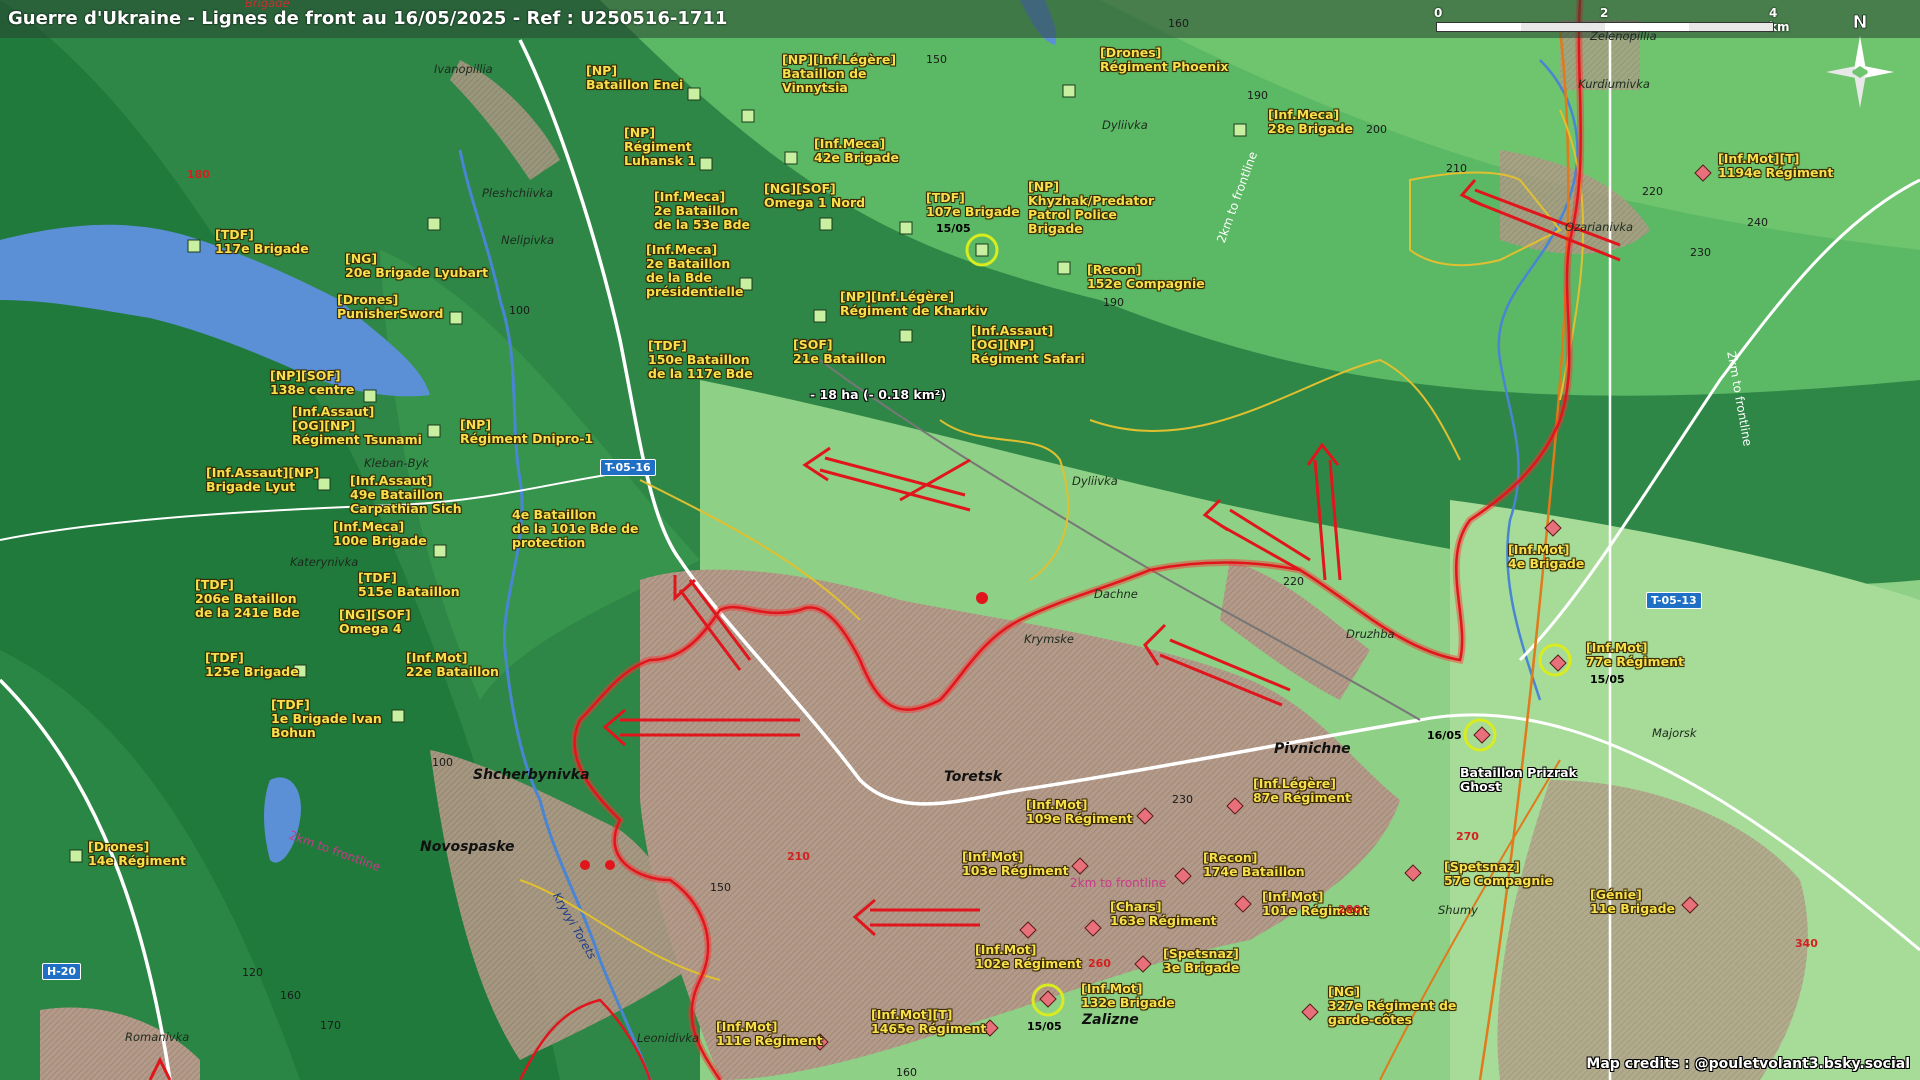 The width and height of the screenshot is (1920, 1080). I want to click on ua-unit-label: [Inf.Meca] 100e Brigade, so click(380, 533).